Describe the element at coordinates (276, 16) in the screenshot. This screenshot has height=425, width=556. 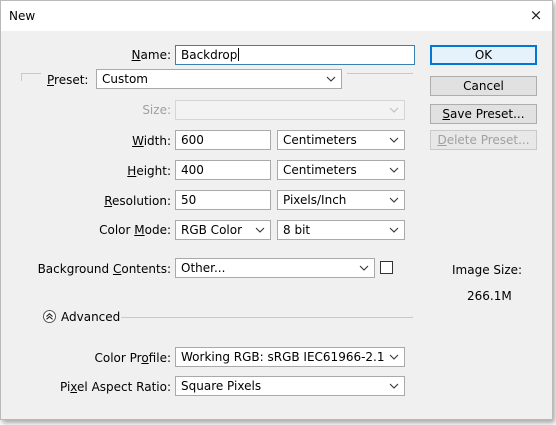
I see `title-bar: New ×` at that location.